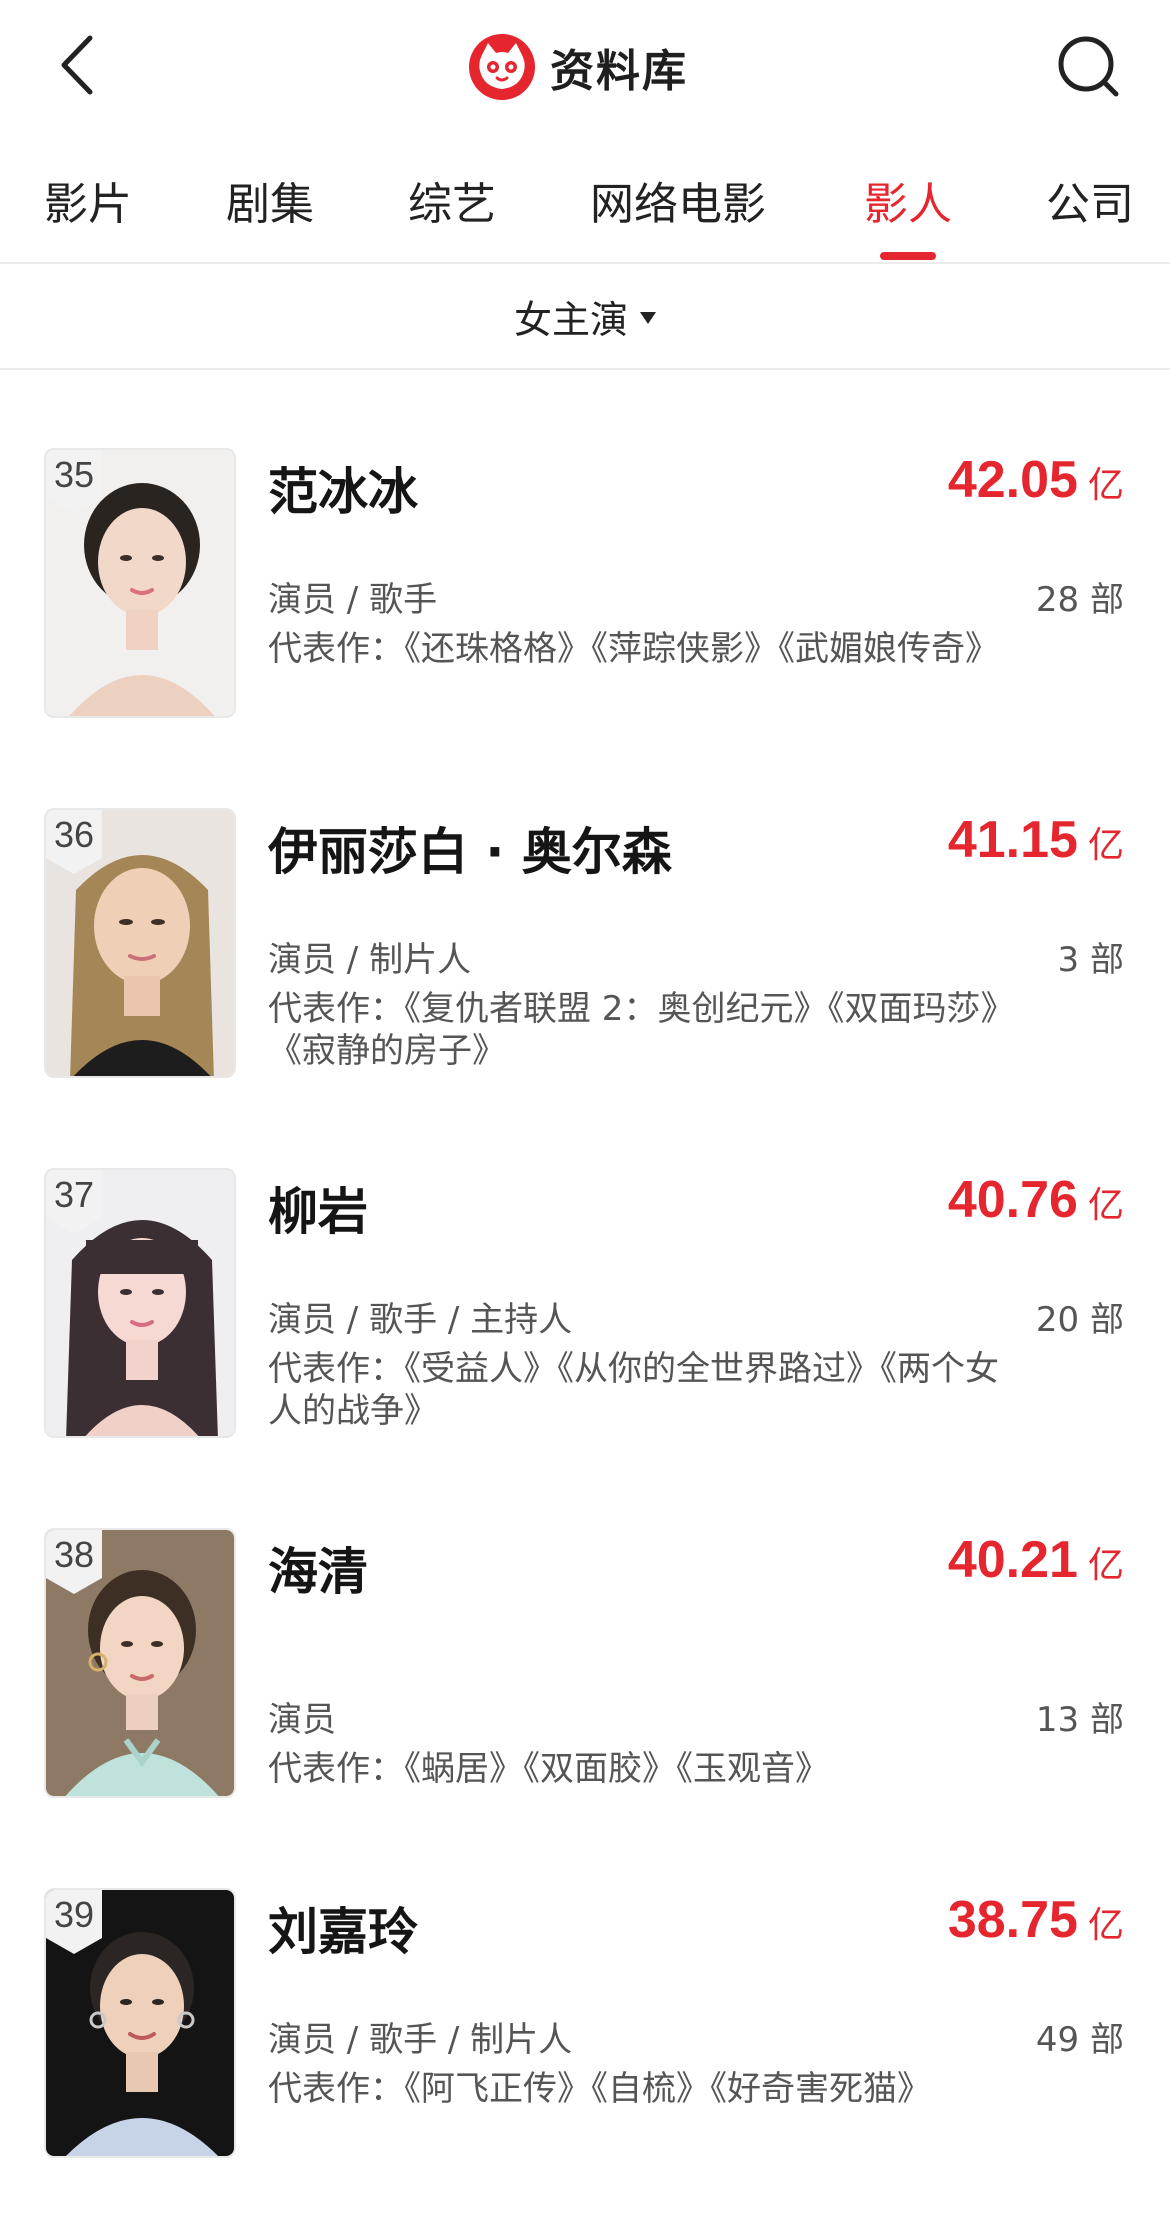 The width and height of the screenshot is (1170, 2220). What do you see at coordinates (140, 583) in the screenshot?
I see `avatar: 35` at bounding box center [140, 583].